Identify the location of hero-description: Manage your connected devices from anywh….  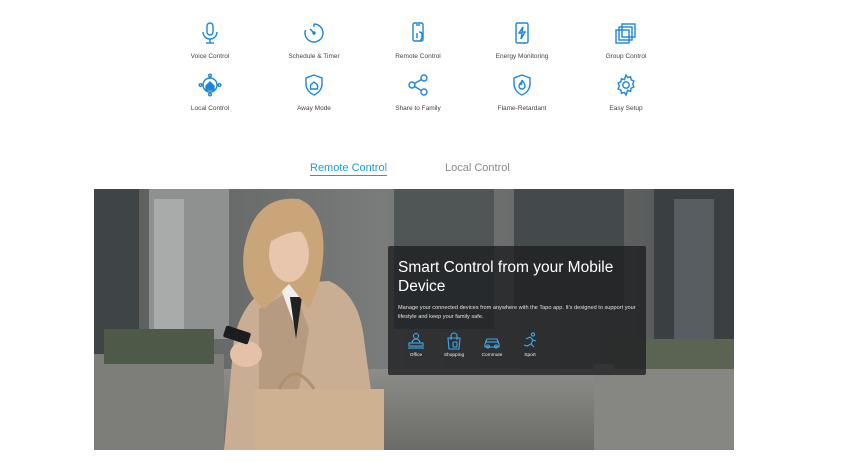
(517, 312).